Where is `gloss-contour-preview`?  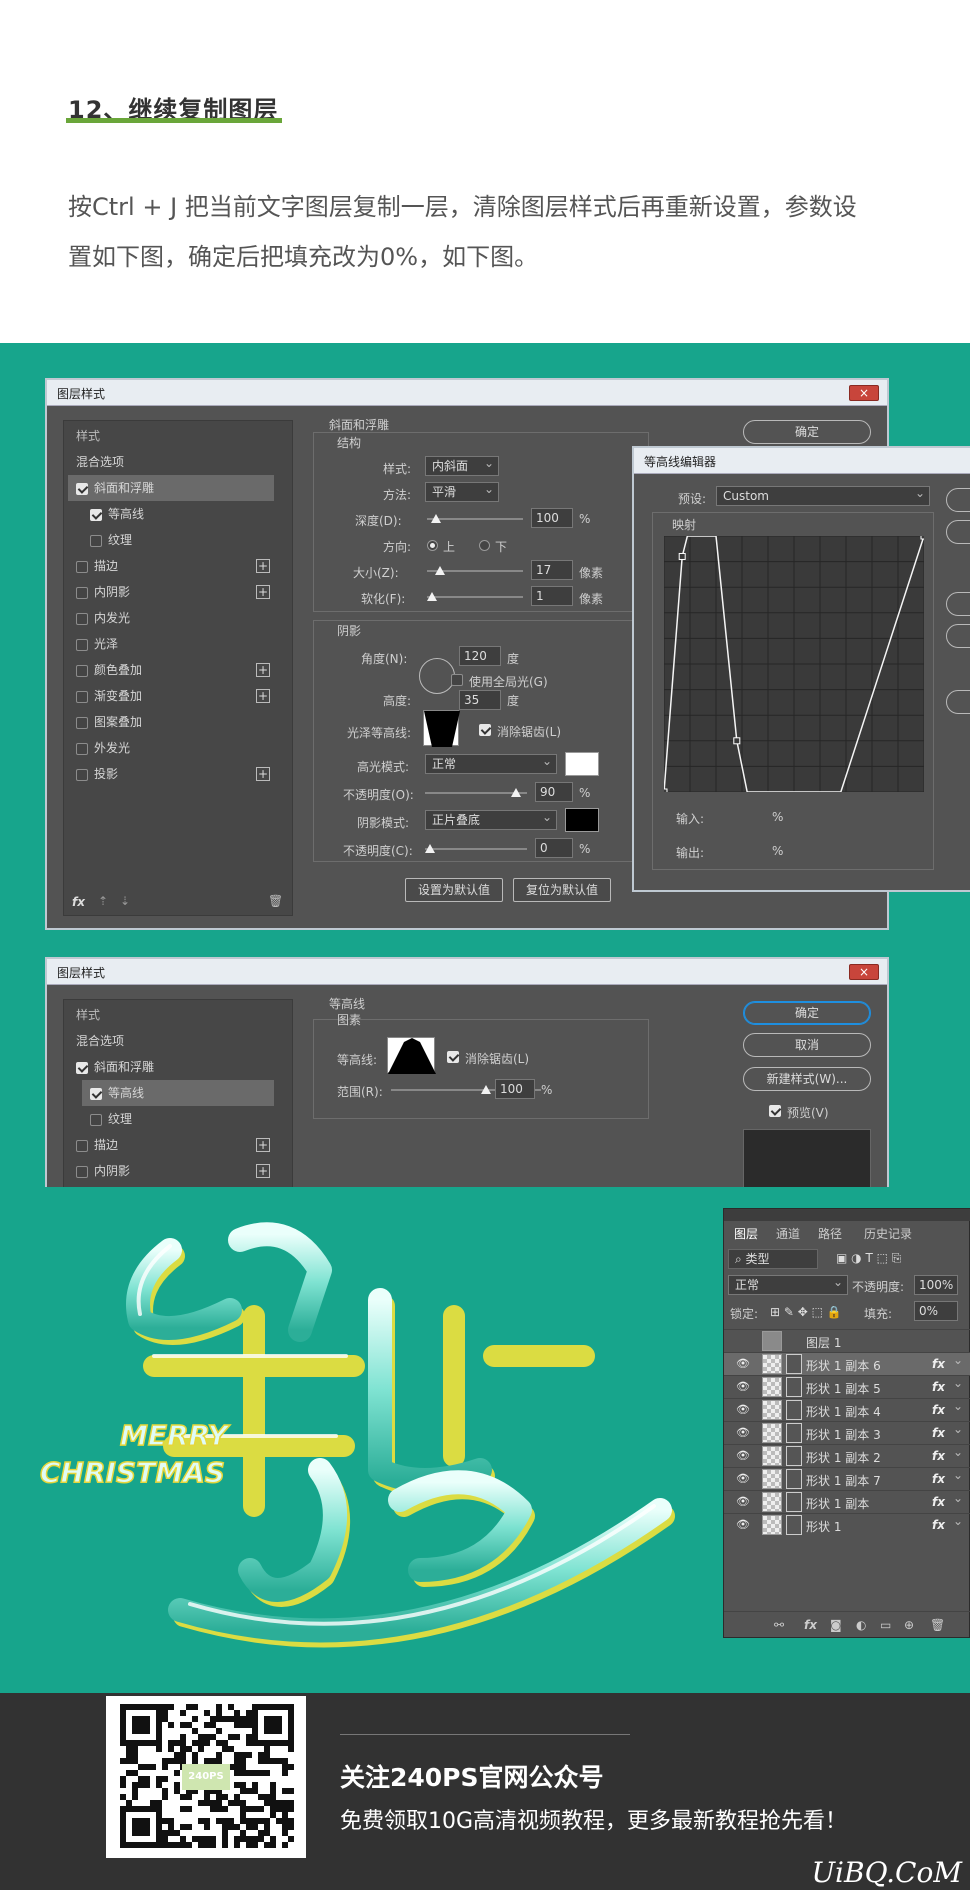
gloss-contour-preview is located at coordinates (441, 728).